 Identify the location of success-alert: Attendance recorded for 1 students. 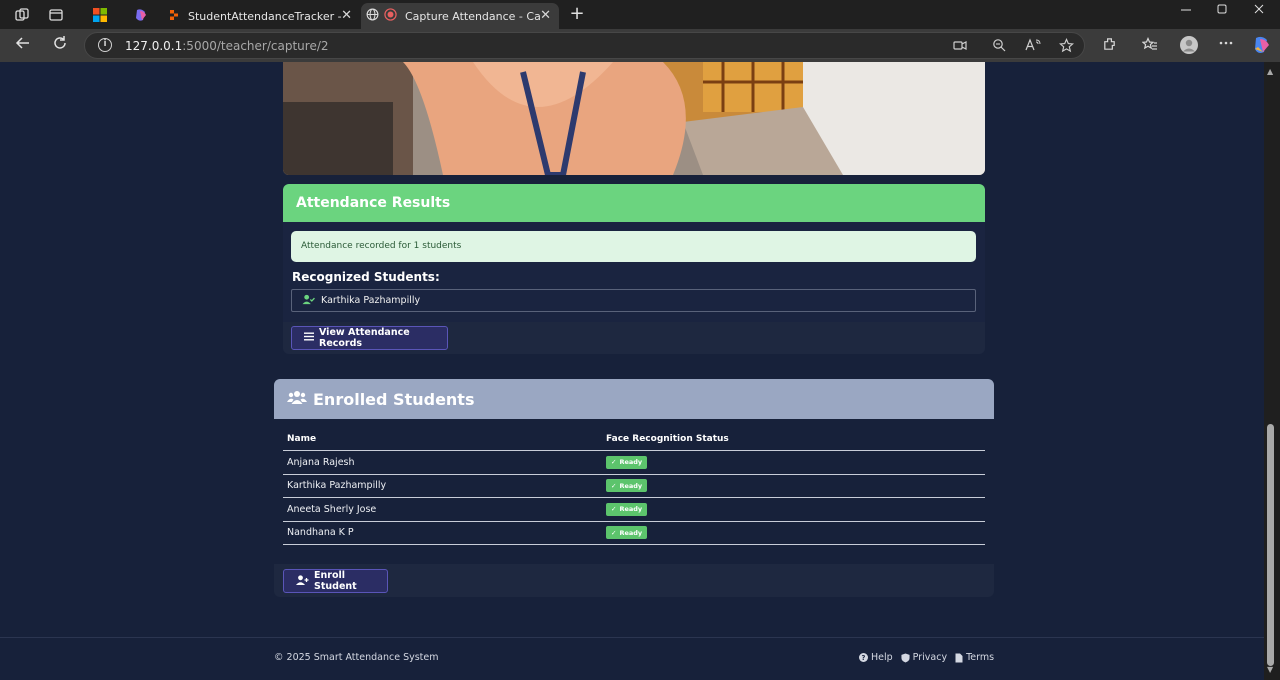
(633, 246).